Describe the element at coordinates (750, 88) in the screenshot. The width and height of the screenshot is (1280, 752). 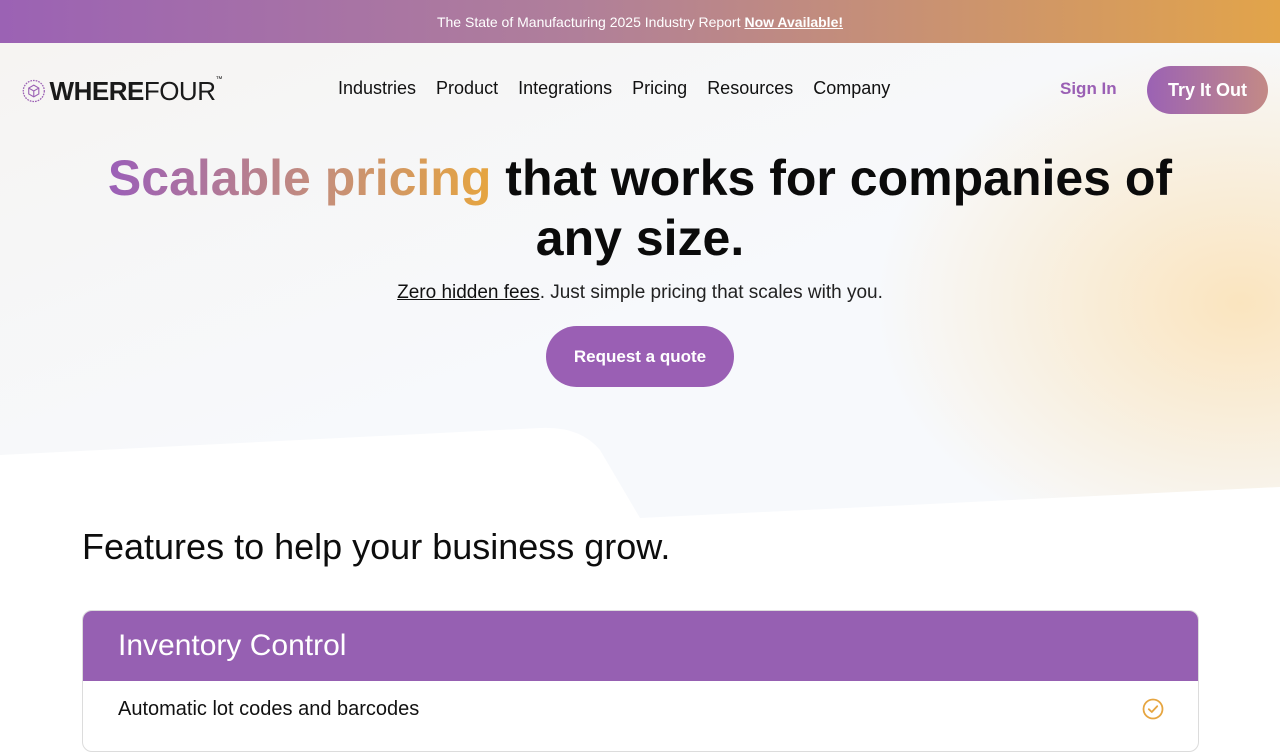
I see `nav-item-resources: Resources` at that location.